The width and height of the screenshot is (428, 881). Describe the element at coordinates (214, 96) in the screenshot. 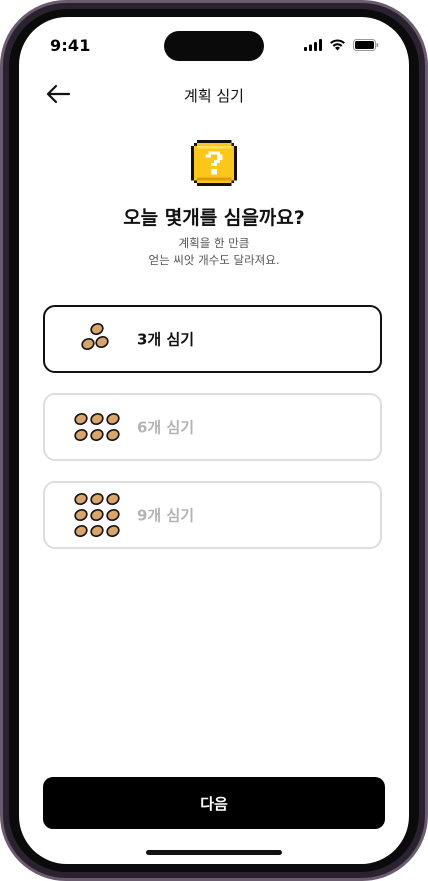

I see `page-title: 계획 심기` at that location.